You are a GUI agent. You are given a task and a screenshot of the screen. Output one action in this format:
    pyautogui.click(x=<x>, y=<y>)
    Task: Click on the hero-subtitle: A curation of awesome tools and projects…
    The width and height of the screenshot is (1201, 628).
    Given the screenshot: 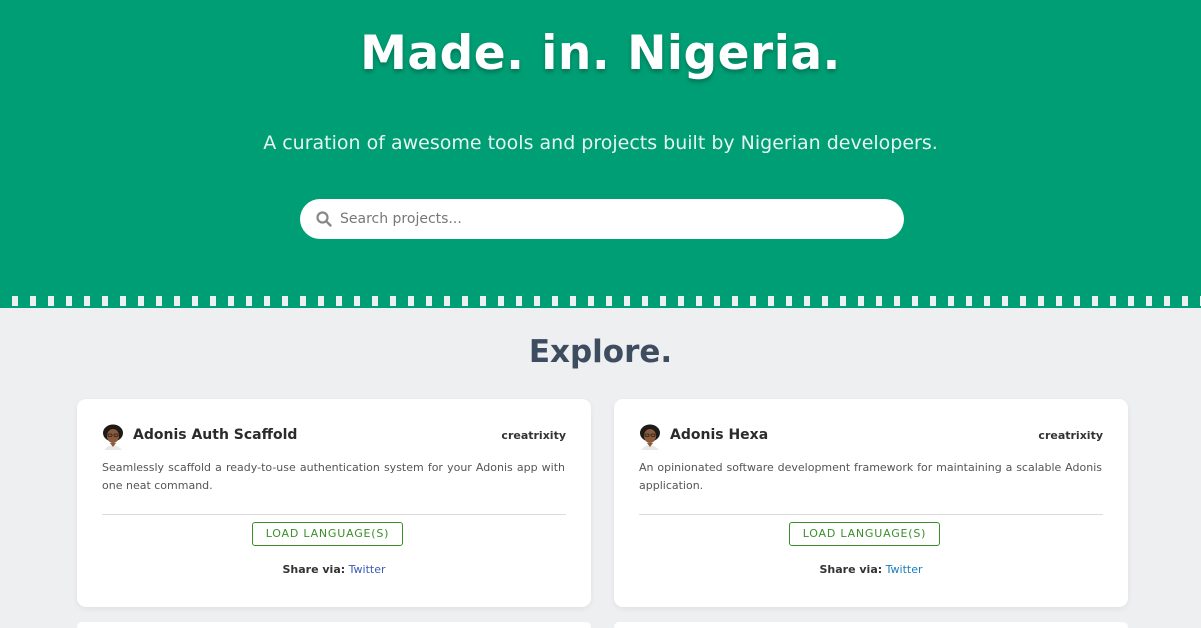 What is the action you would take?
    pyautogui.click(x=600, y=143)
    